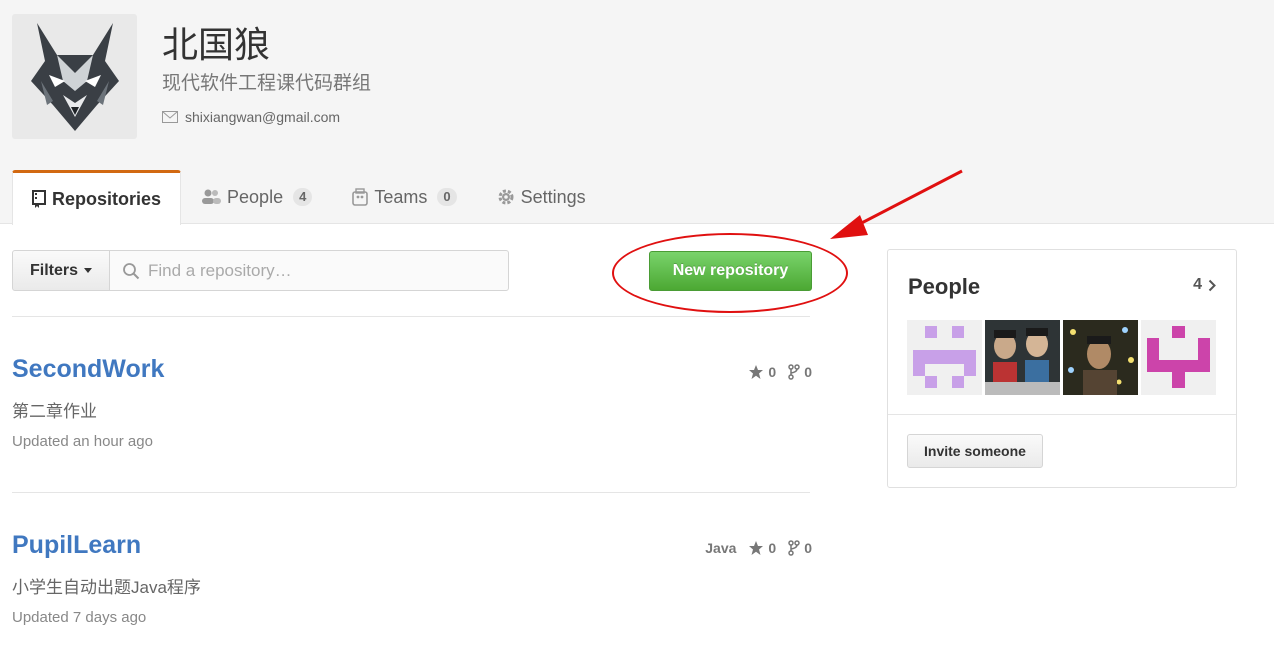 This screenshot has width=1274, height=658. Describe the element at coordinates (303, 197) in the screenshot. I see `people-counter: 4` at that location.